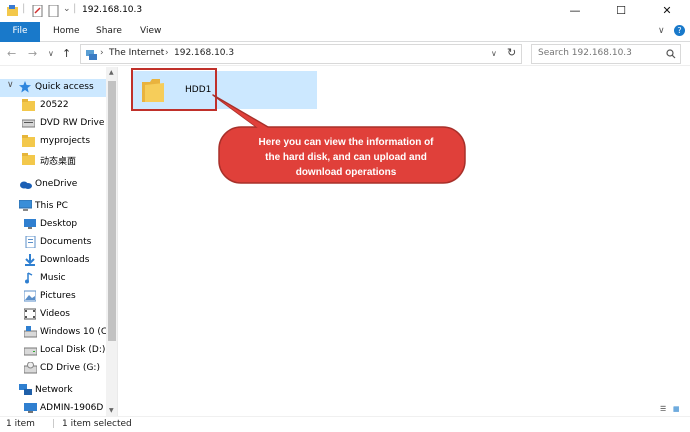 Image resolution: width=690 pixels, height=432 pixels. Describe the element at coordinates (511, 52) in the screenshot. I see `refresh-button: ↻` at that location.